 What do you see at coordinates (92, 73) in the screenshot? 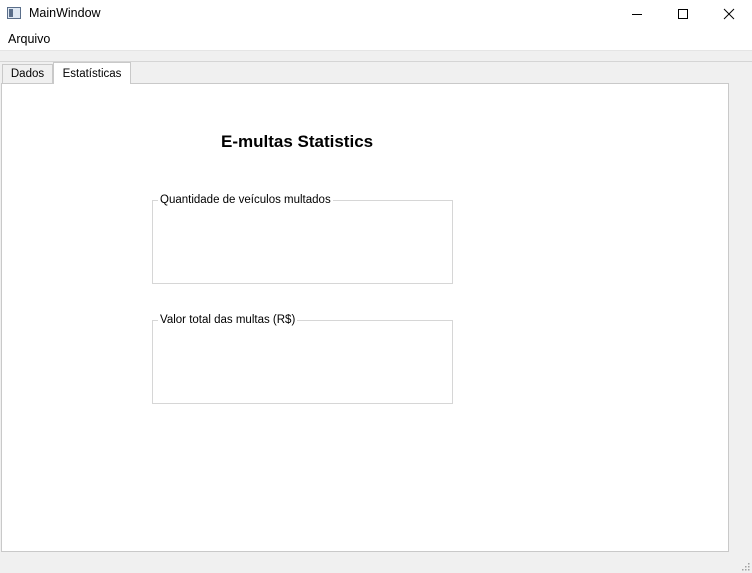
I see `tab-estatisticas: Estatísticas` at bounding box center [92, 73].